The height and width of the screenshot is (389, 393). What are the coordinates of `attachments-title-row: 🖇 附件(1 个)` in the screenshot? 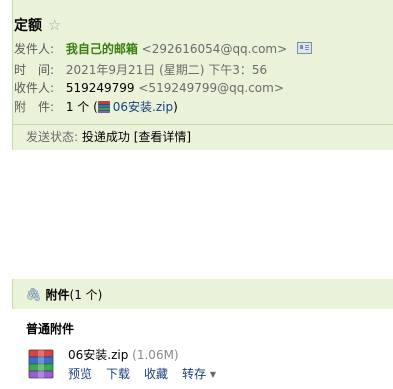 It's located at (63, 295).